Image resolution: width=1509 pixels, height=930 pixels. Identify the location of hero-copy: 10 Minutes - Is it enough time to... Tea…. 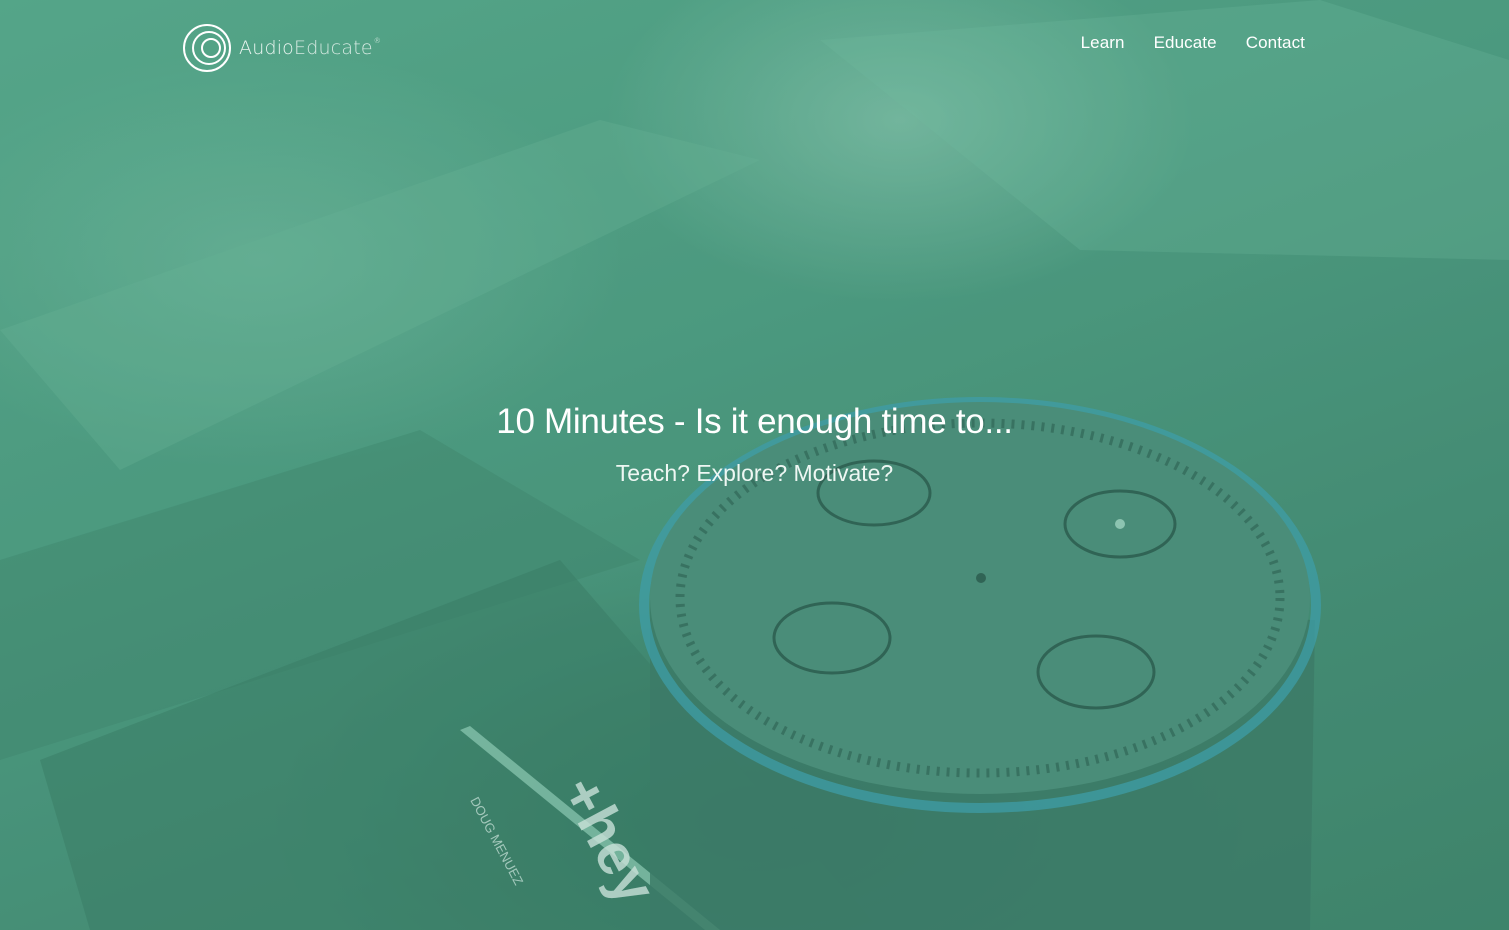
(754, 444).